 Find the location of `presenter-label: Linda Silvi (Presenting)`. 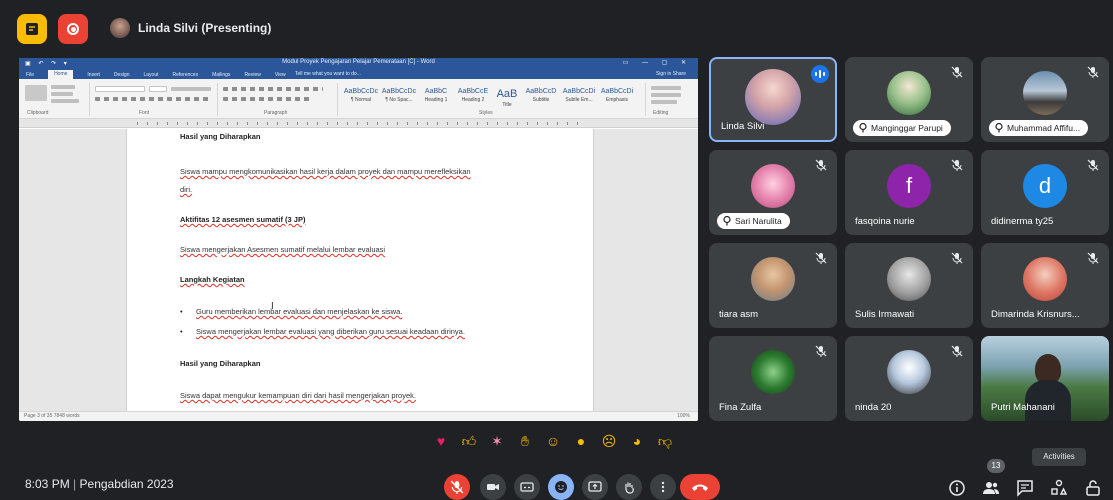

presenter-label: Linda Silvi (Presenting) is located at coordinates (205, 28).